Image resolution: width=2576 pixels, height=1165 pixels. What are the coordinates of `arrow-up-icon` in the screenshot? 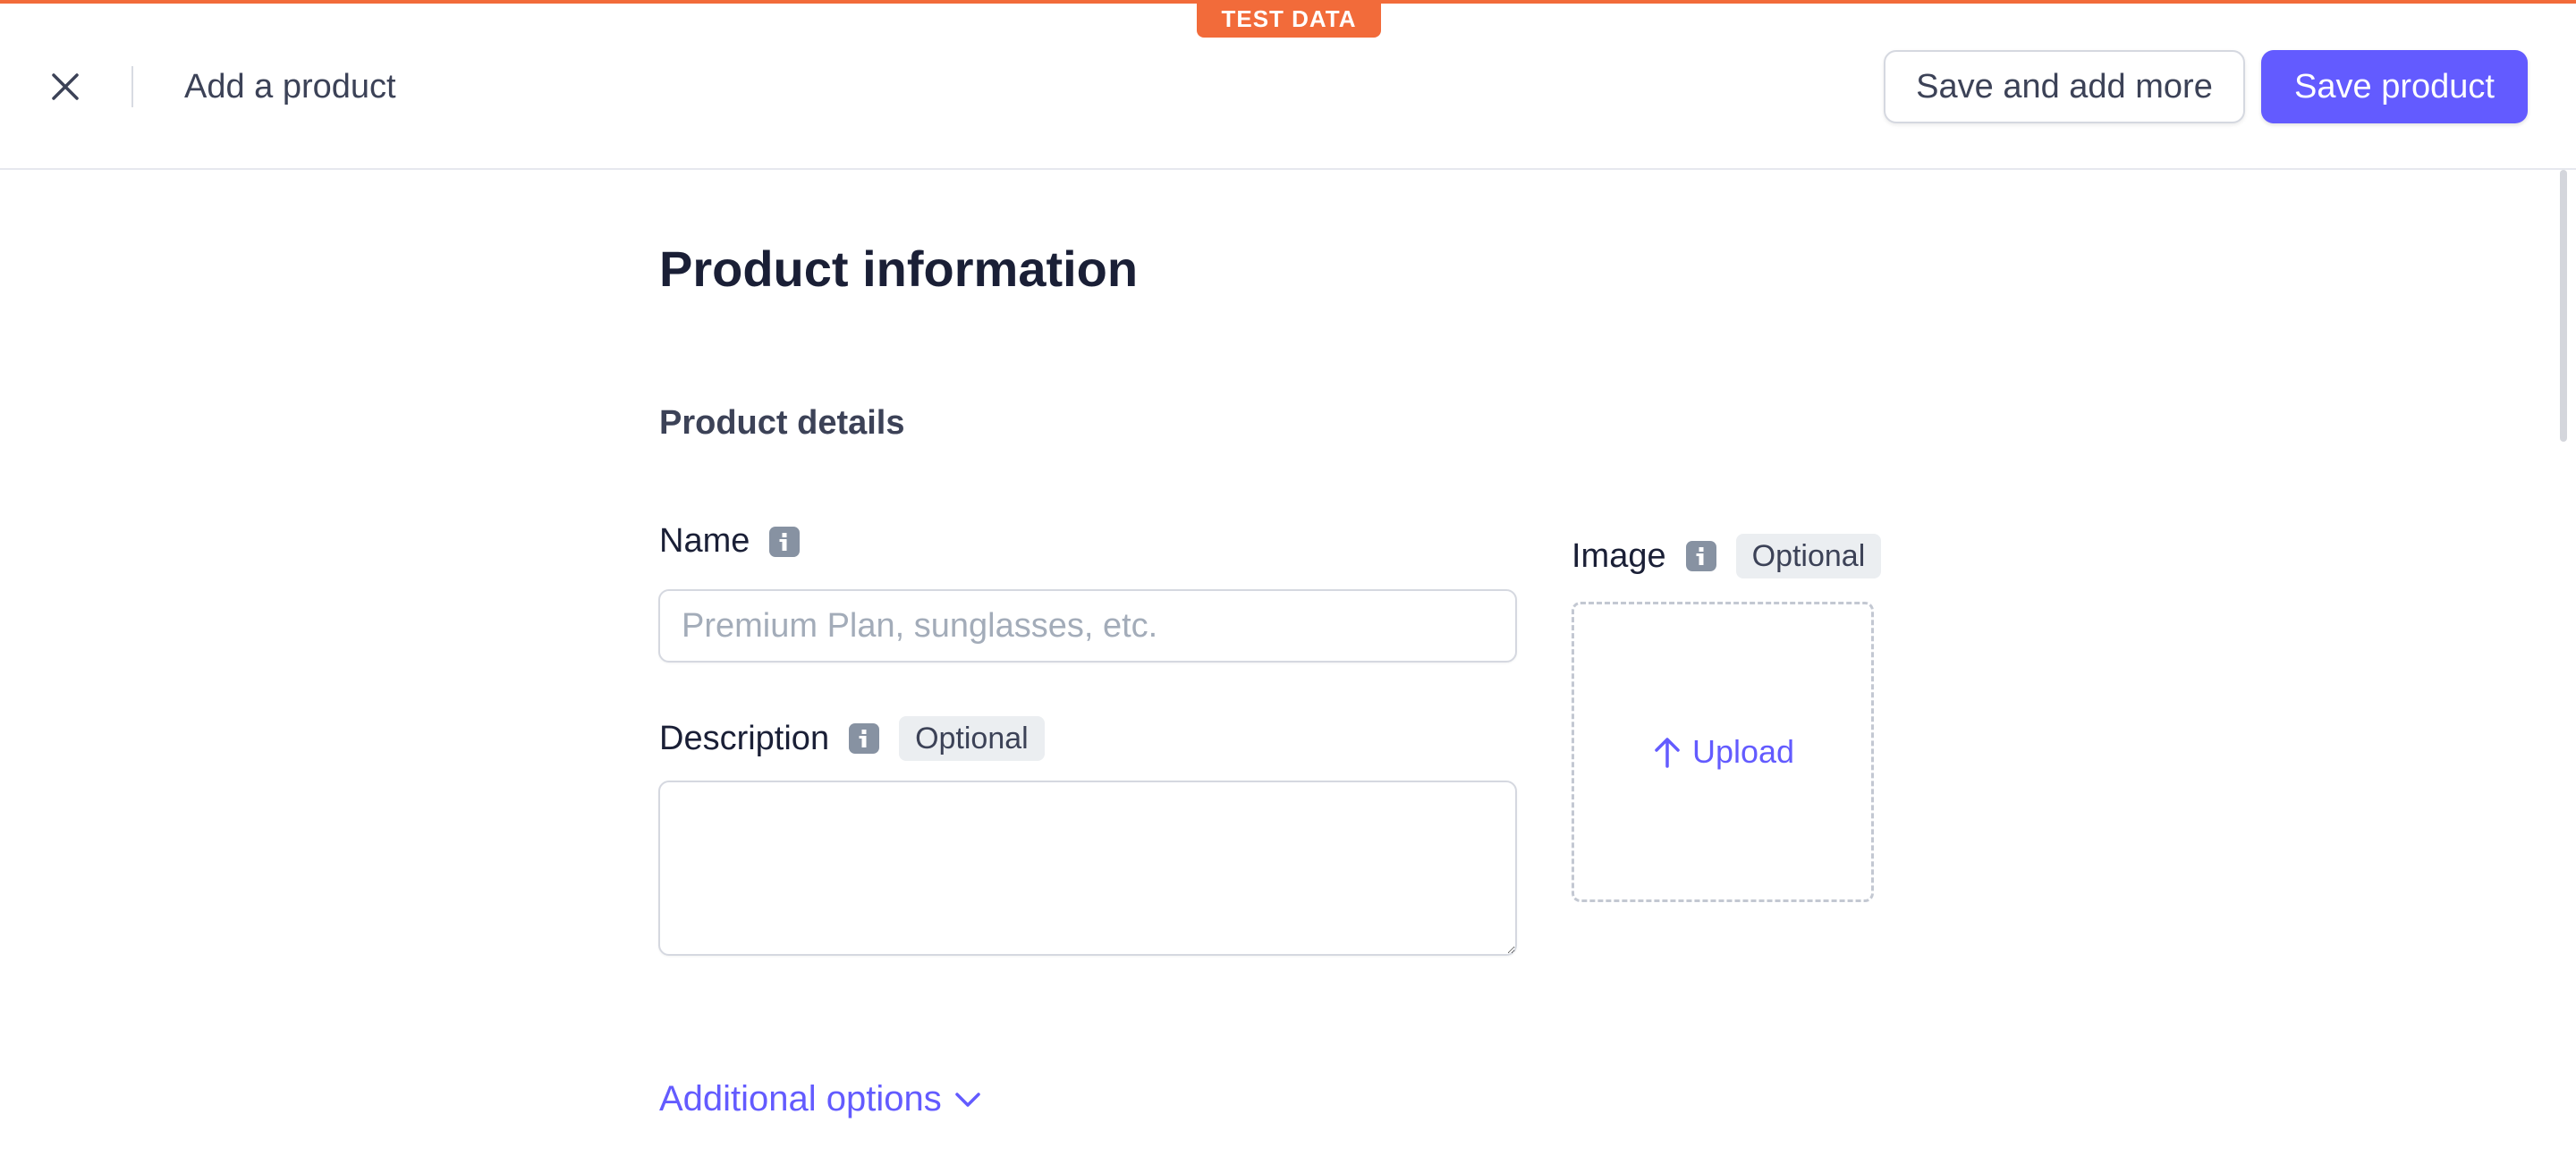 It's located at (1667, 753).